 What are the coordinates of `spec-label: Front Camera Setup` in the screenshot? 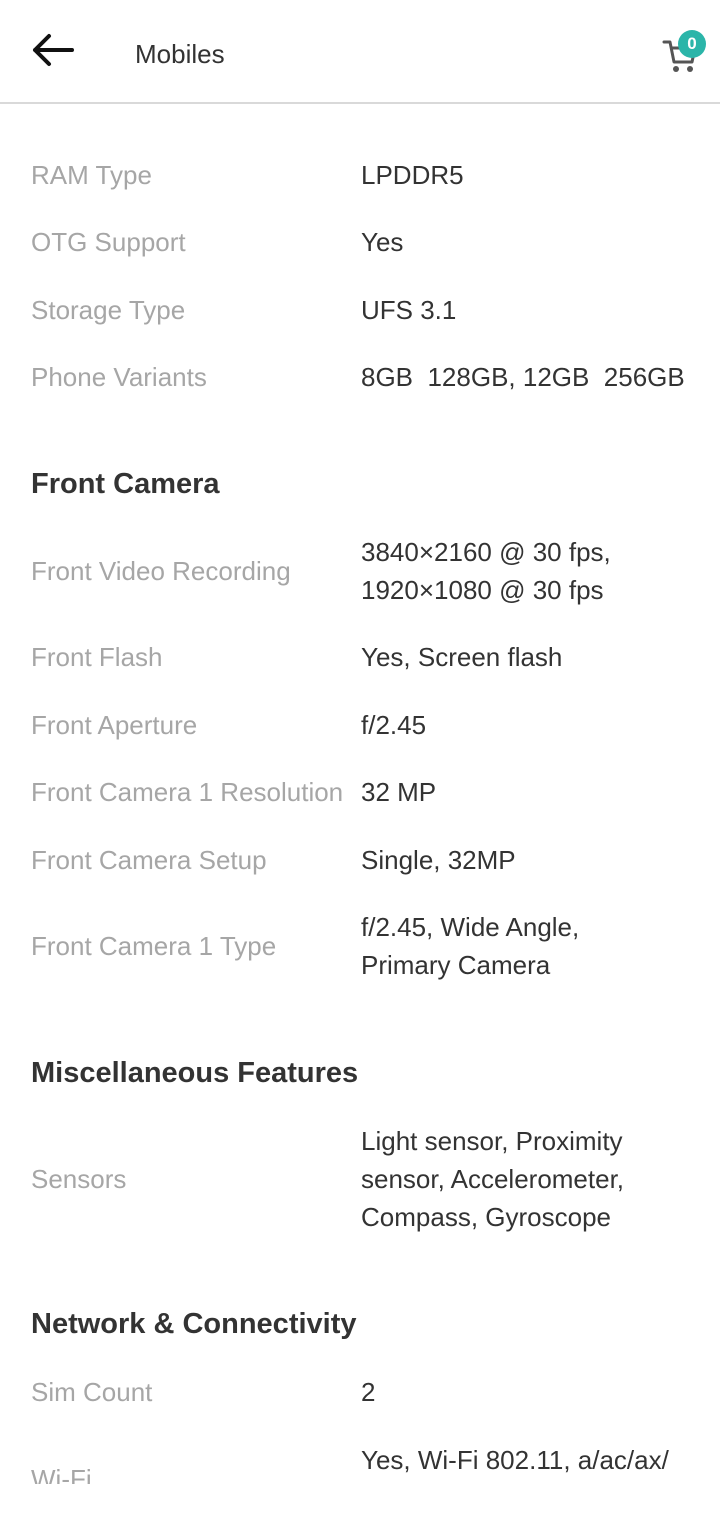 It's located at (149, 860).